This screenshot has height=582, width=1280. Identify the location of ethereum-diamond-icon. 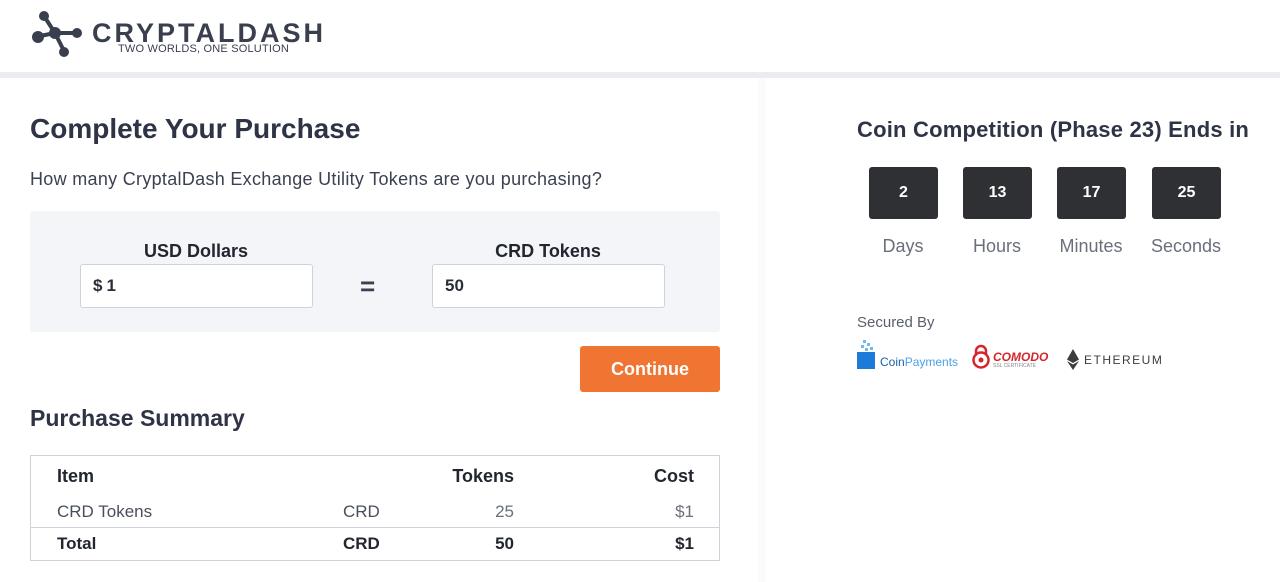
(1073, 359).